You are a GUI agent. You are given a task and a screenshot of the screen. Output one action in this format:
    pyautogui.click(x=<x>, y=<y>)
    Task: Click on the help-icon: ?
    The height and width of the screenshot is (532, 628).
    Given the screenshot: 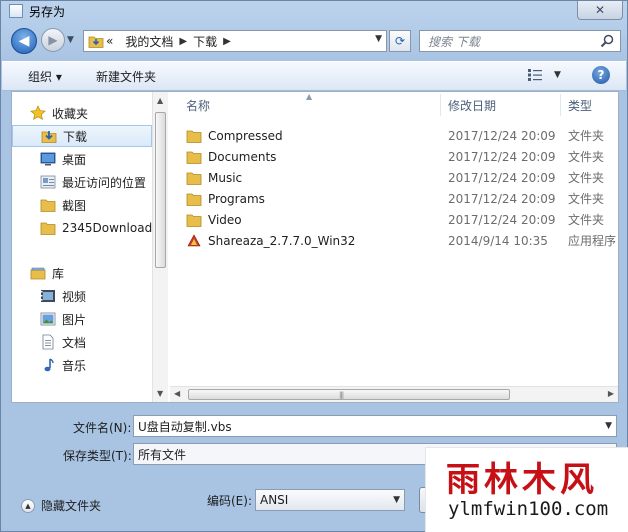 What is the action you would take?
    pyautogui.click(x=601, y=75)
    